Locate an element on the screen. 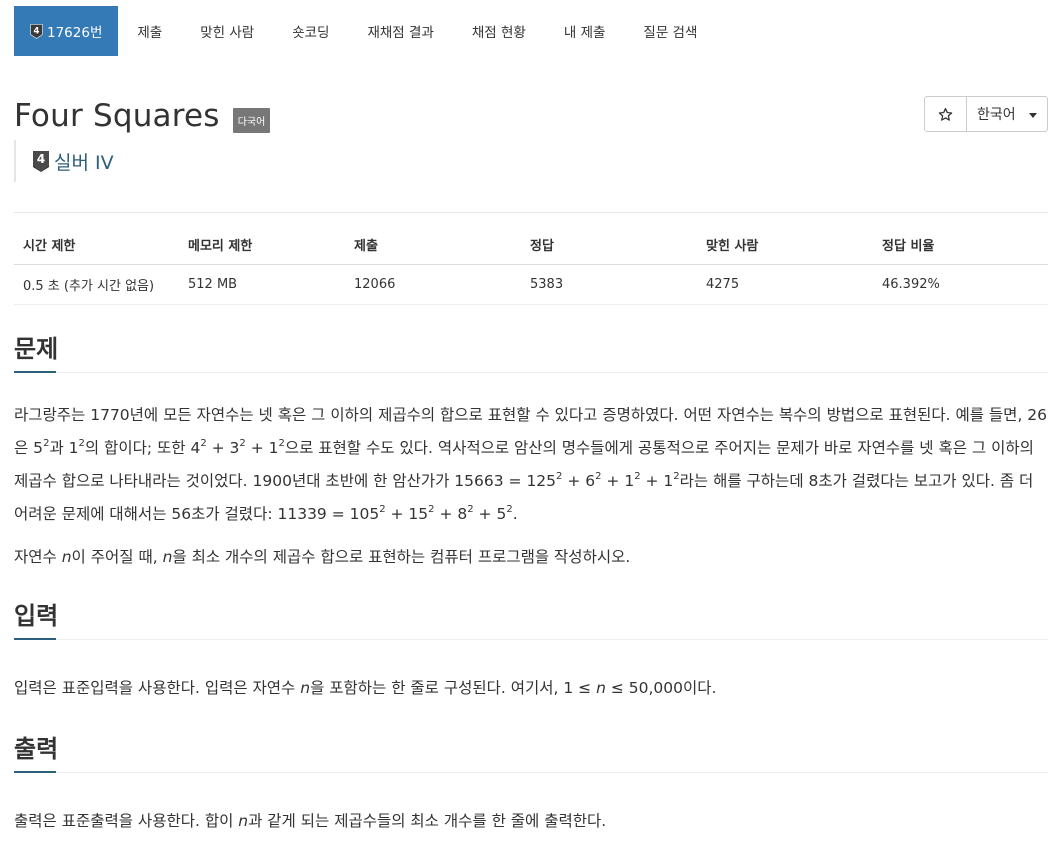  accept-rate-value: 46.392% is located at coordinates (960, 284).